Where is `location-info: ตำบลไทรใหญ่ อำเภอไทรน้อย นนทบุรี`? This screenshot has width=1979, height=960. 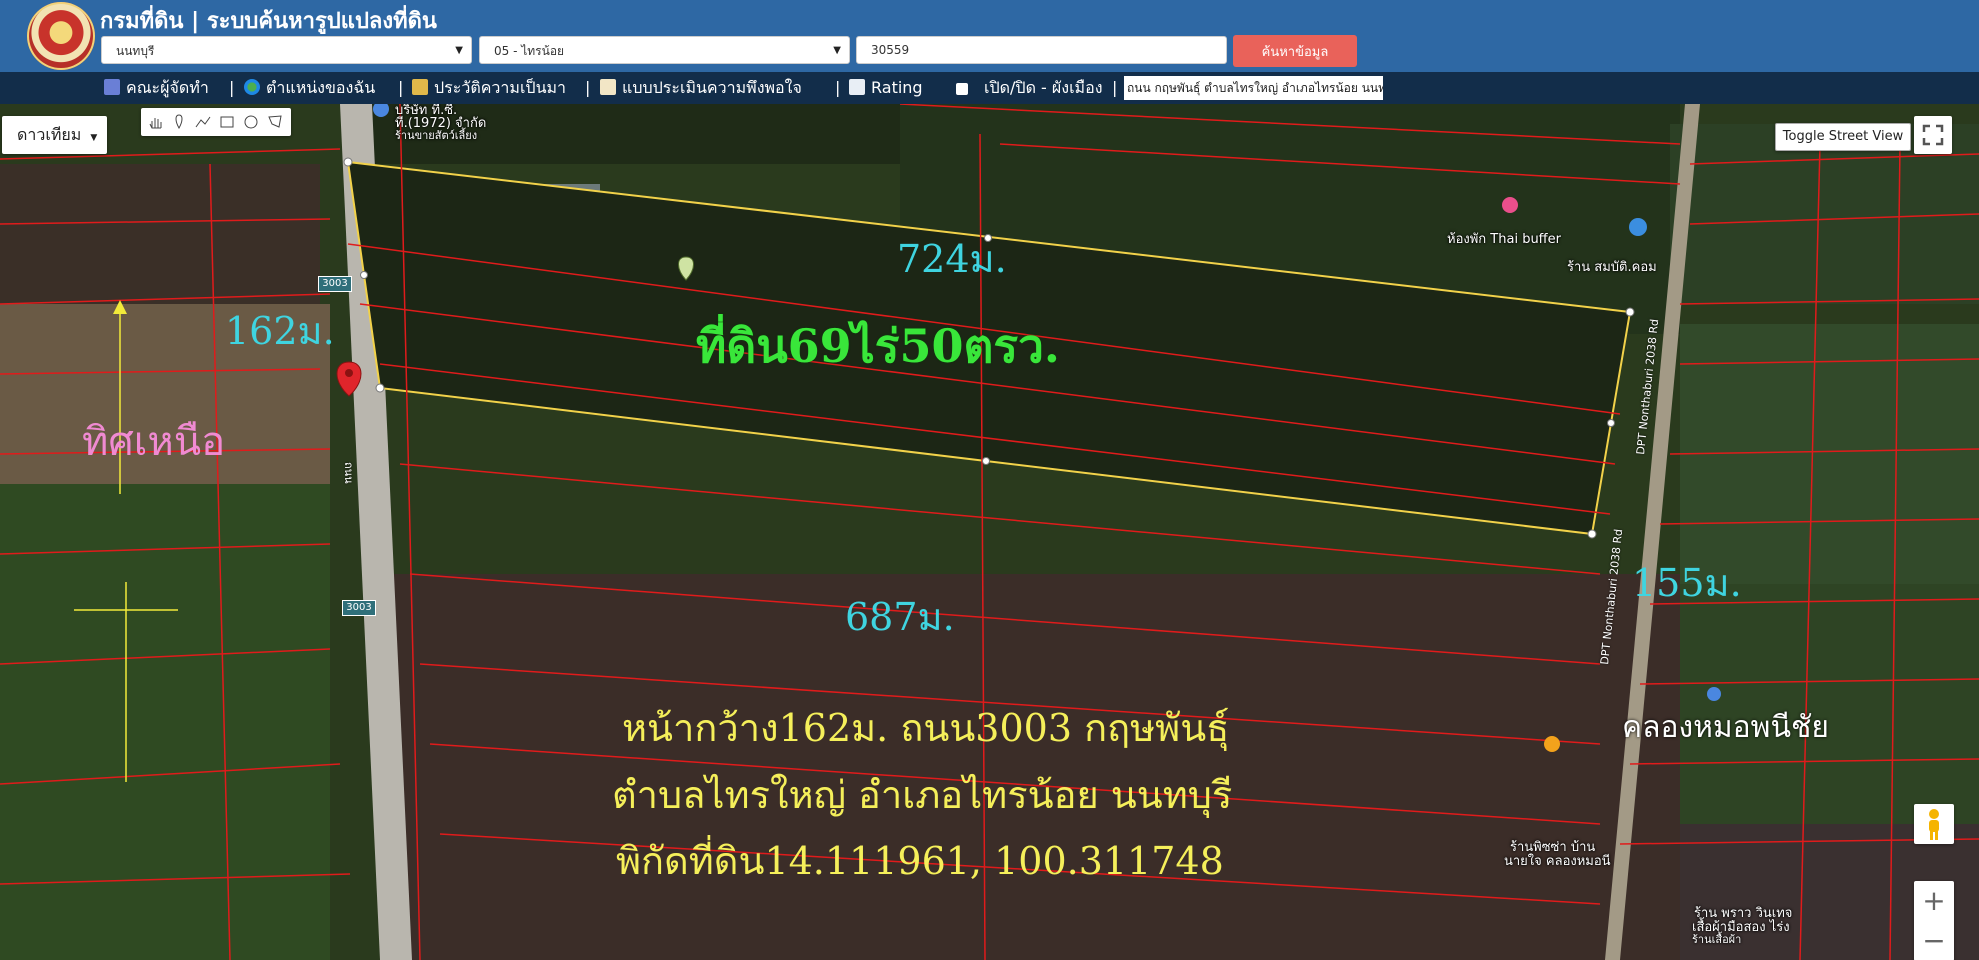
location-info: ตำบลไทรใหญ่ อำเภอไทรน้อย นนทบุรี is located at coordinates (922, 795).